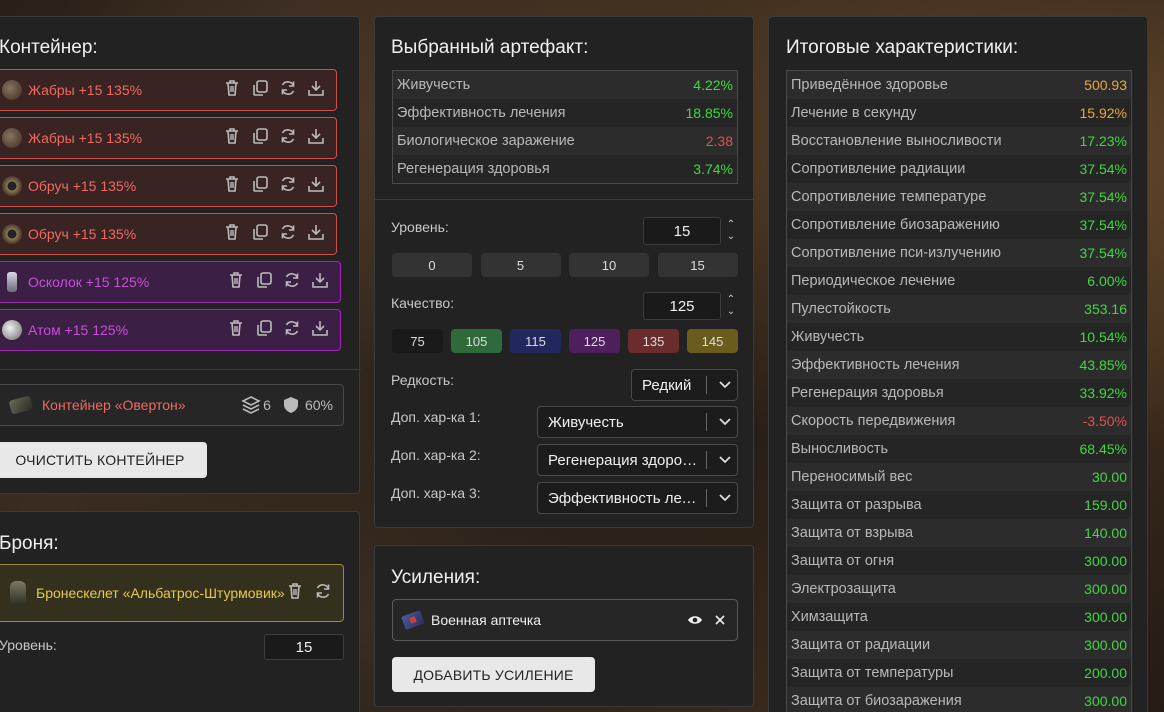 This screenshot has width=1164, height=712. Describe the element at coordinates (1104, 421) in the screenshot. I see `stat-value: -3.50%` at that location.